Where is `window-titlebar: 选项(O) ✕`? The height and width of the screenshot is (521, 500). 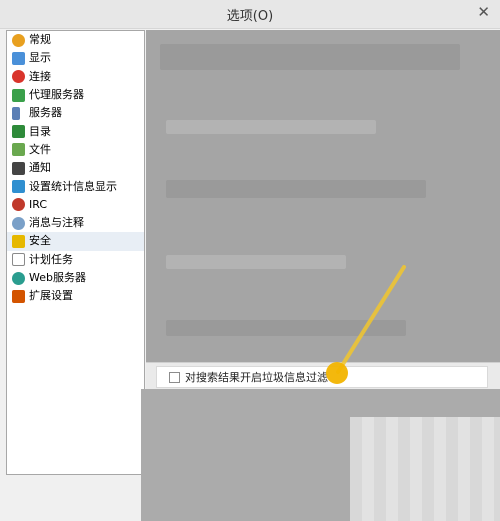 window-titlebar: 选项(O) ✕ is located at coordinates (250, 14).